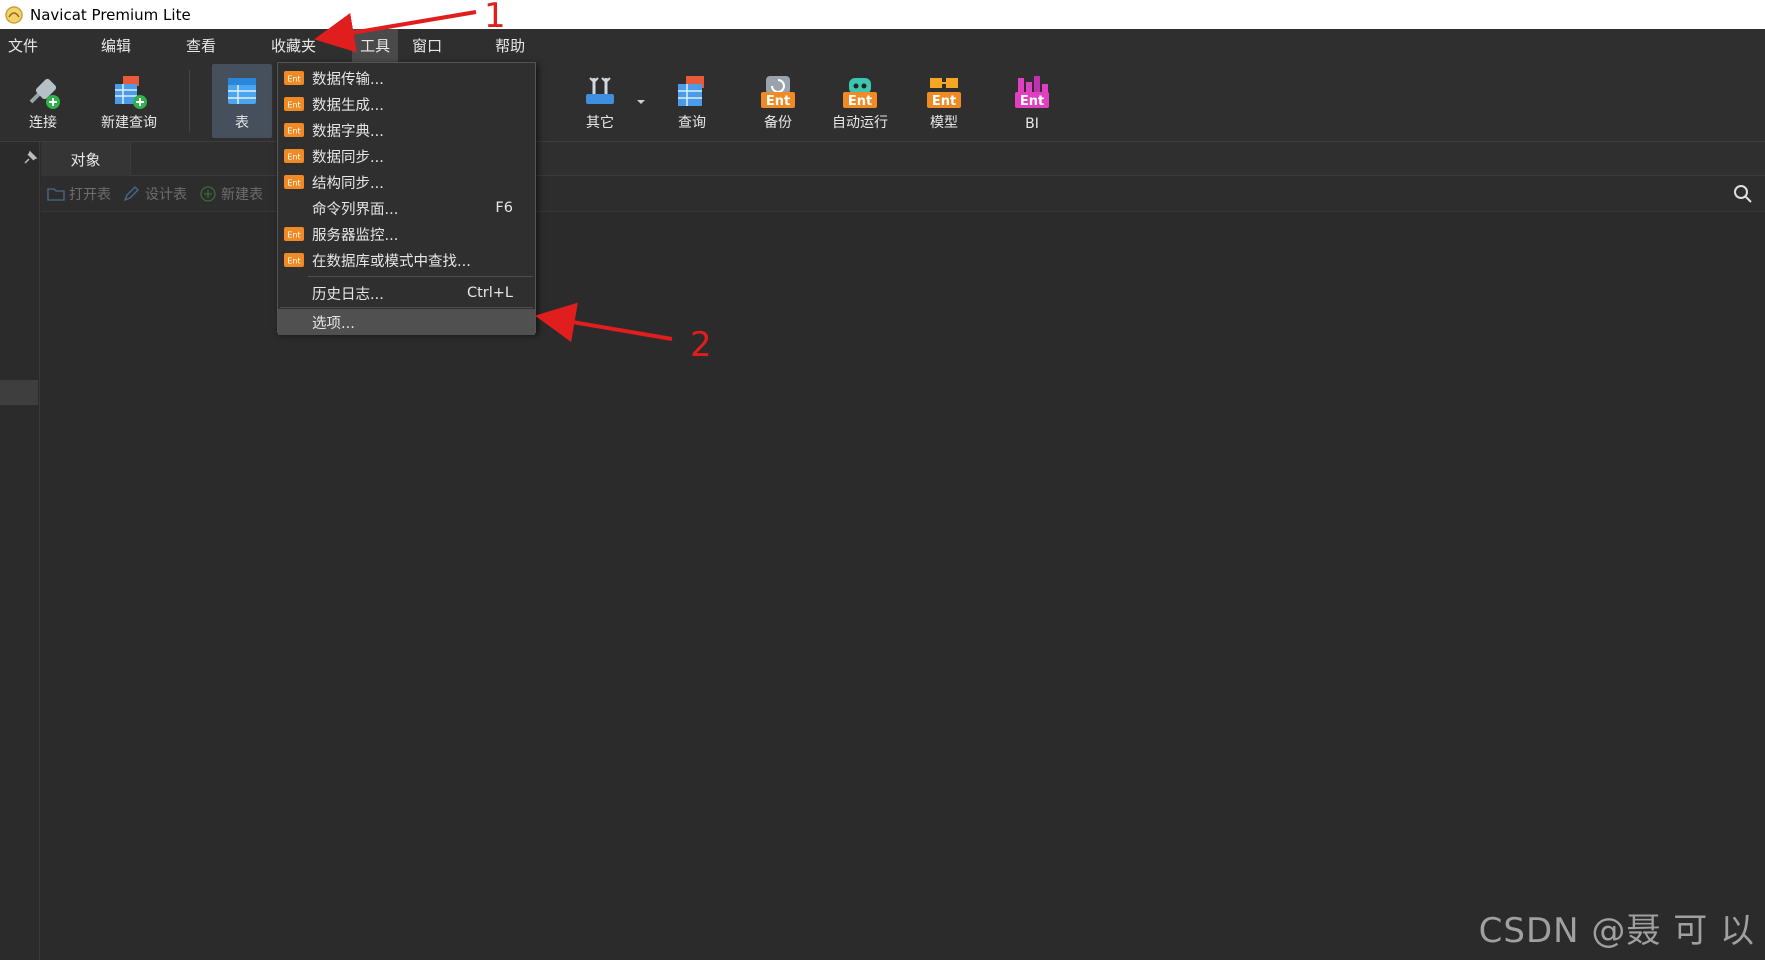  What do you see at coordinates (427, 45) in the screenshot?
I see `menu-window: 窗口` at bounding box center [427, 45].